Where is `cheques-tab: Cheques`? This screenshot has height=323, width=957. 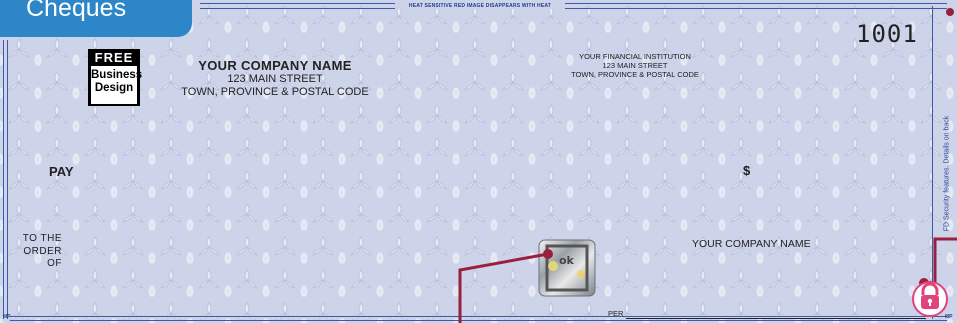 cheques-tab: Cheques is located at coordinates (96, 18).